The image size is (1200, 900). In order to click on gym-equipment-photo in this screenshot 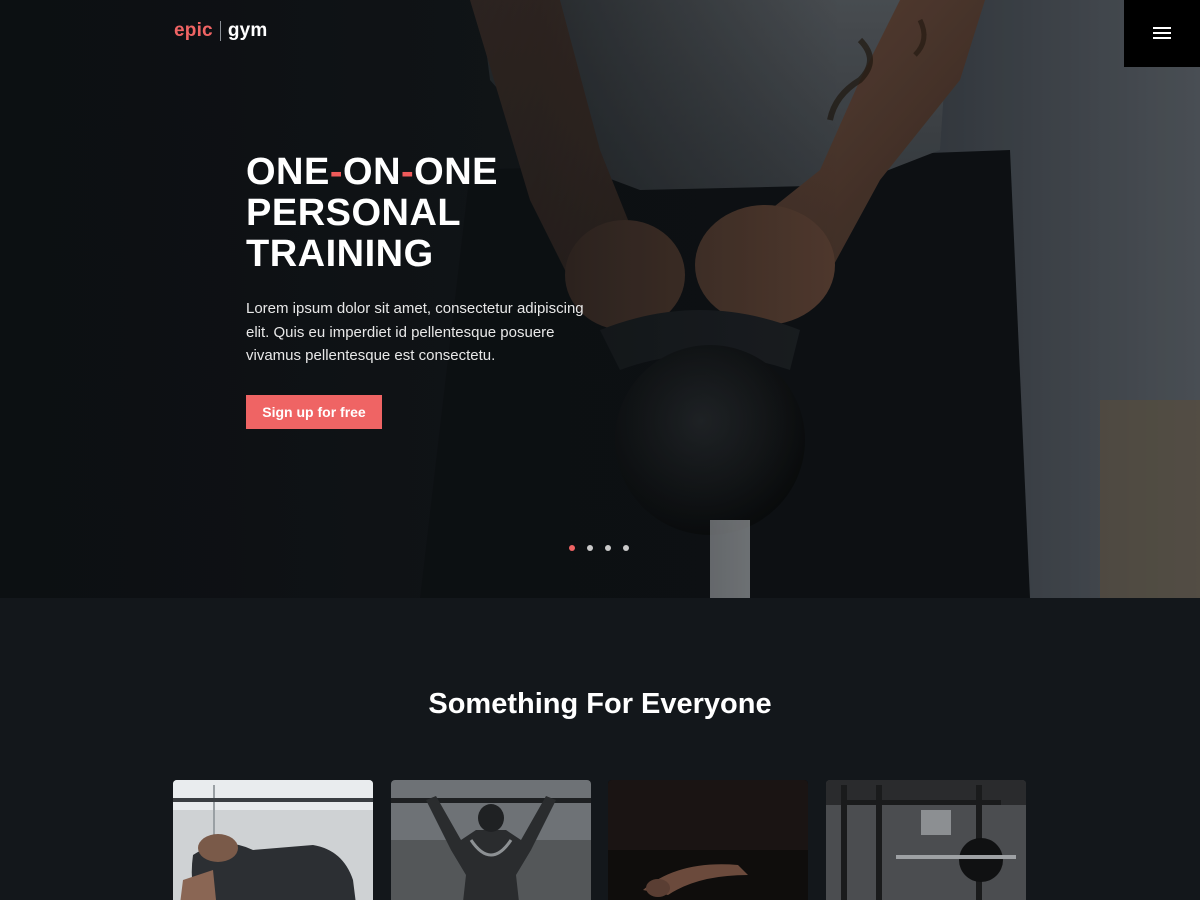, I will do `click(926, 840)`.